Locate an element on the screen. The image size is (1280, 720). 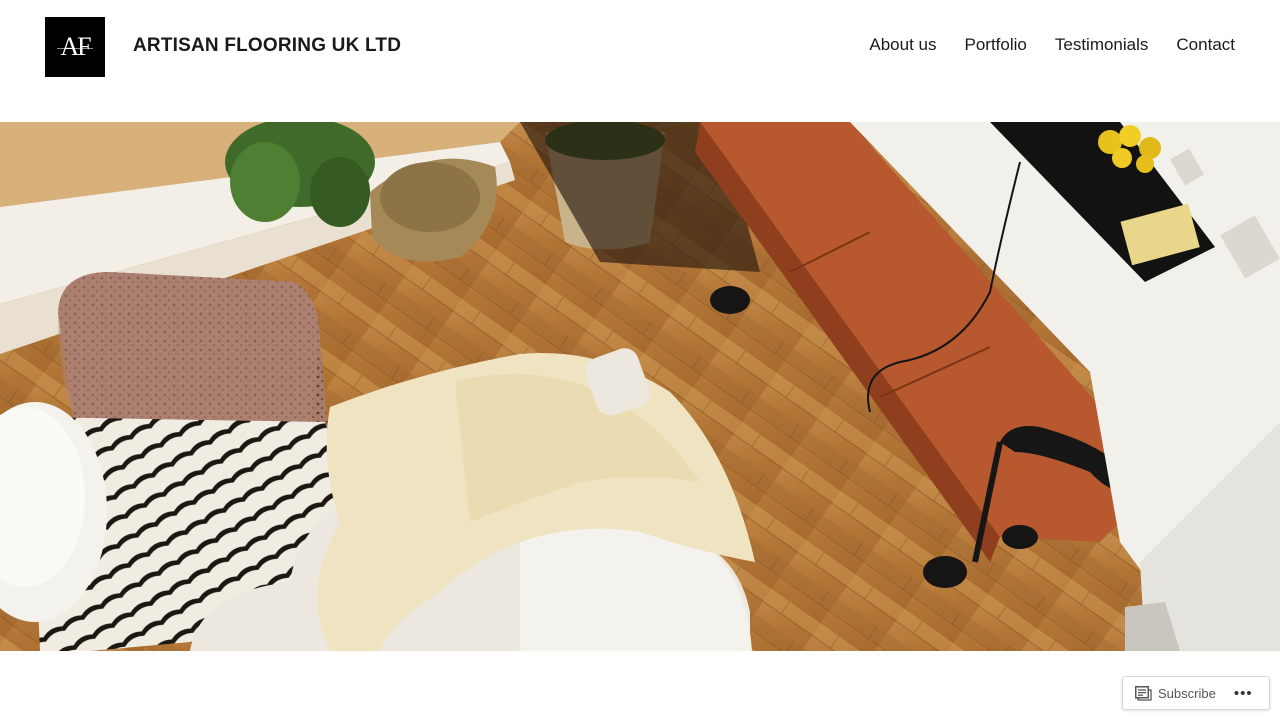
more-options-button: ••• is located at coordinates (1243, 693).